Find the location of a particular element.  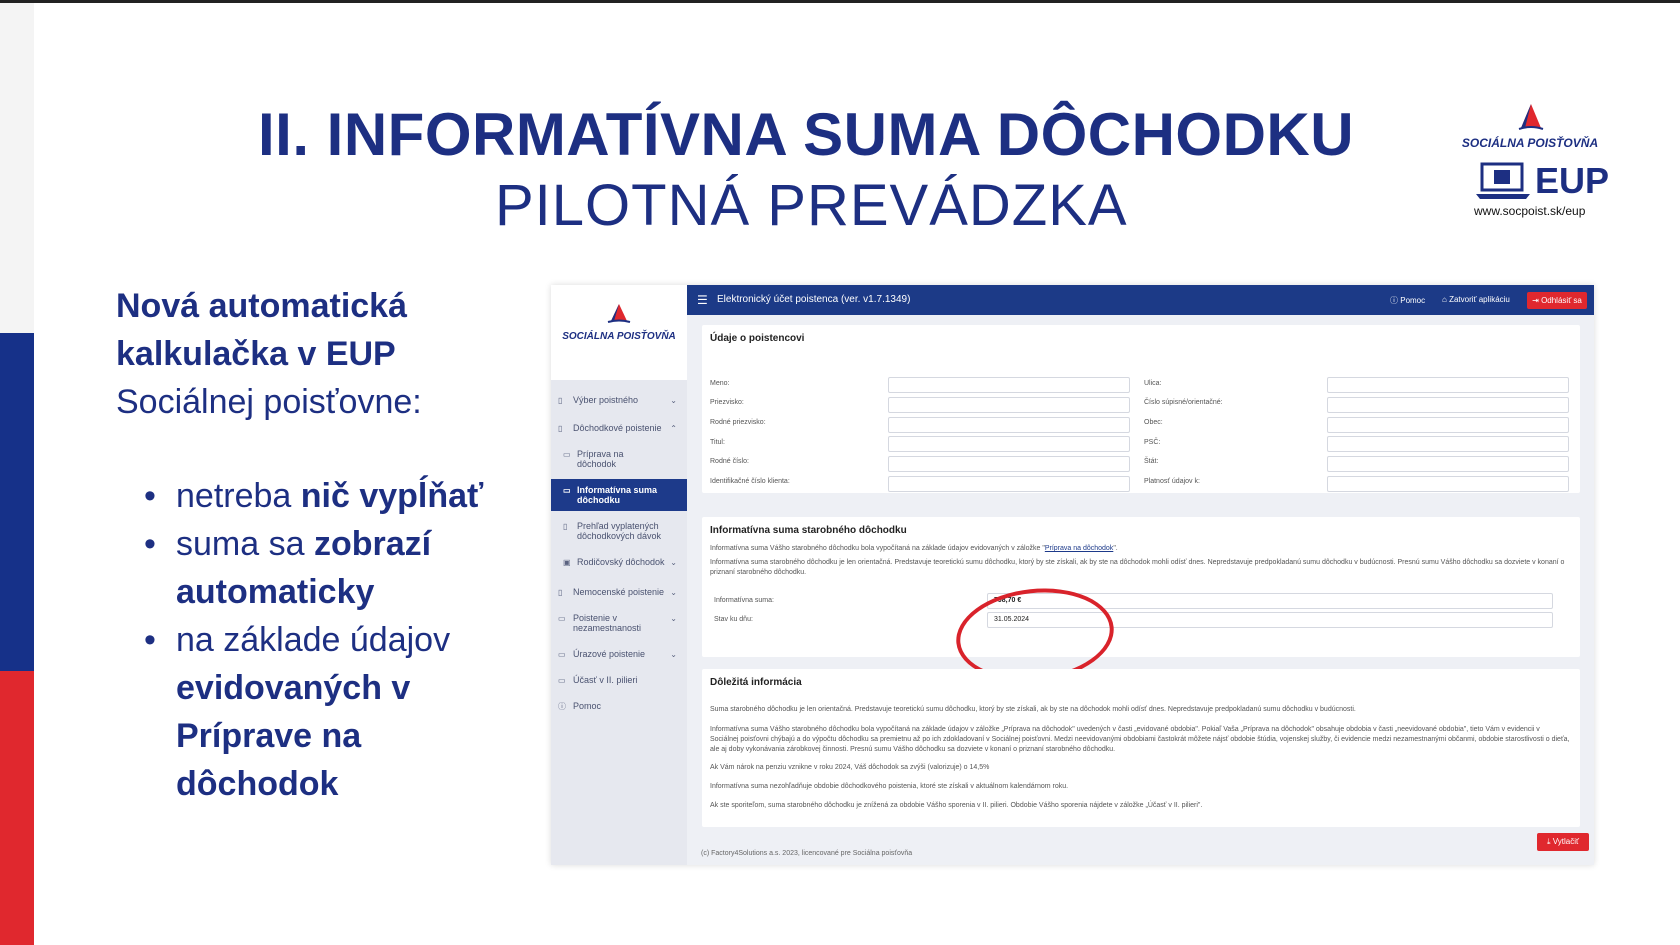

important-info-title: Dôležitá informácia is located at coordinates (756, 682).